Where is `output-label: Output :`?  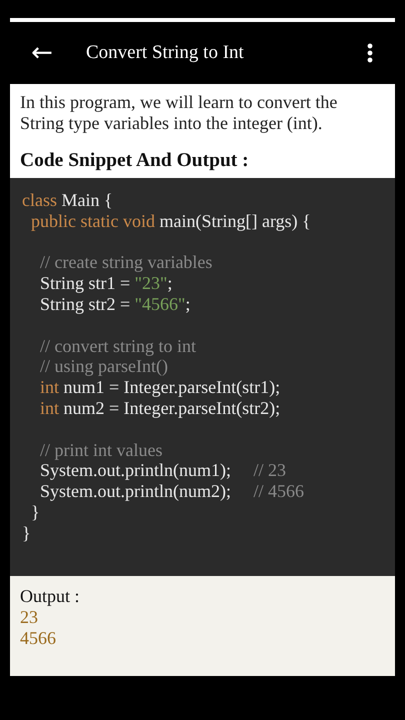
output-label: Output : is located at coordinates (50, 596).